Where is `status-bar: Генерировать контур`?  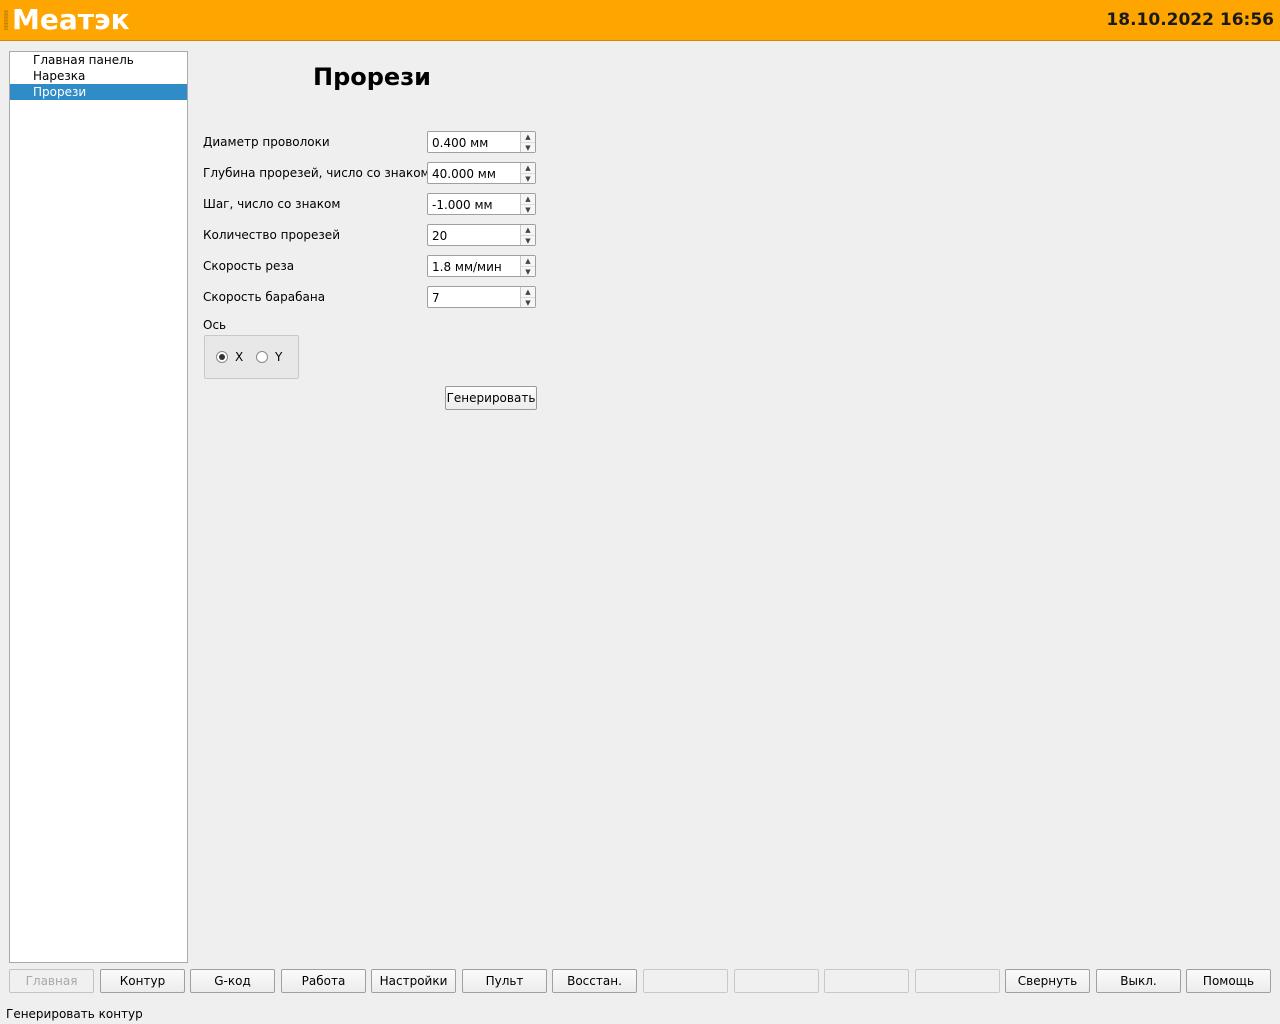 status-bar: Генерировать контур is located at coordinates (74, 1014).